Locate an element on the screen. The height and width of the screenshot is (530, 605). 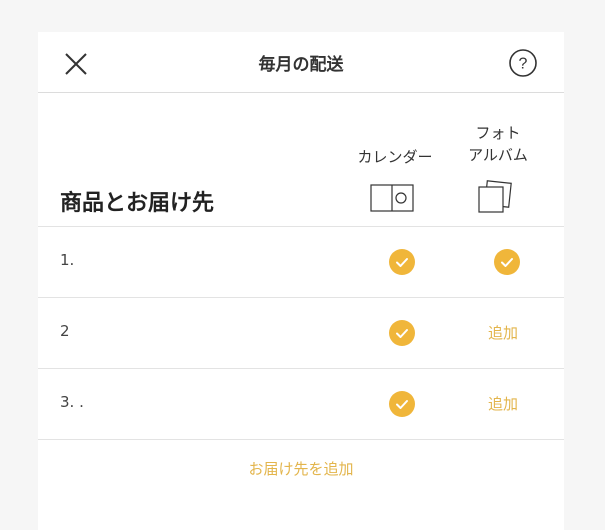
recipient-label: 2 is located at coordinates (65, 331).